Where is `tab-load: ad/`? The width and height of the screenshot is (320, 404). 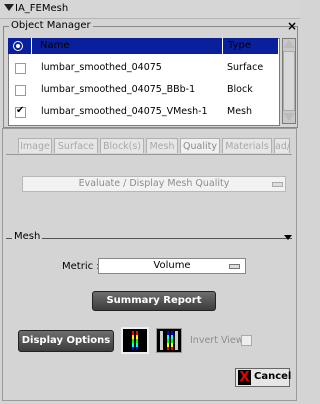 tab-load: ad/ is located at coordinates (282, 145).